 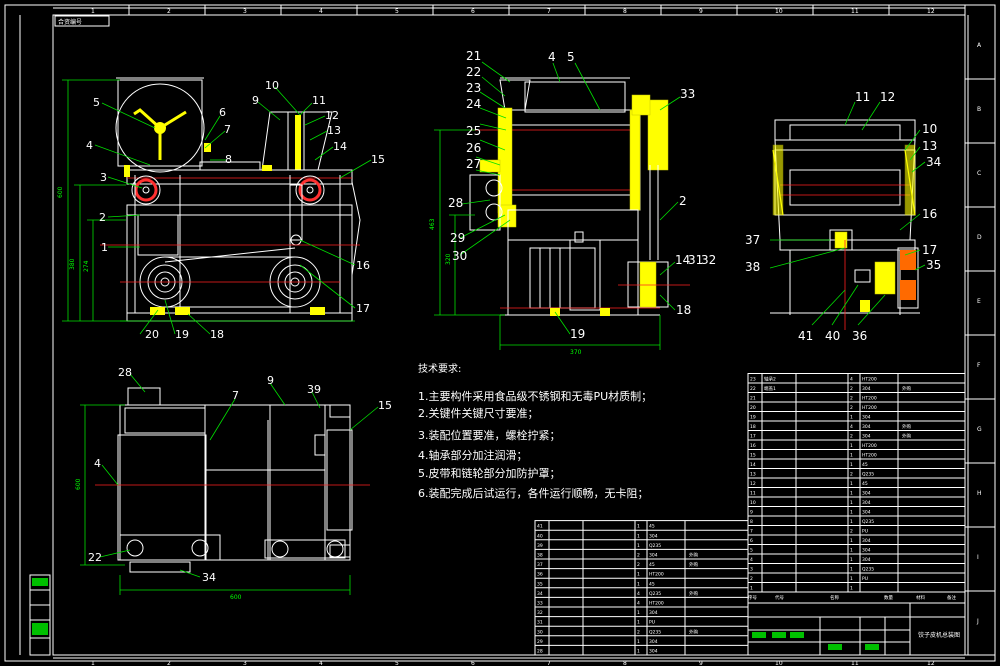 What do you see at coordinates (255, 100) in the screenshot?
I see `callout: 9` at bounding box center [255, 100].